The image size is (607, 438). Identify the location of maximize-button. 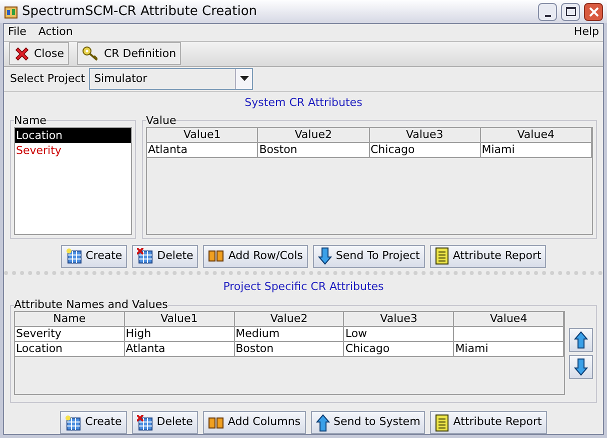
(570, 11).